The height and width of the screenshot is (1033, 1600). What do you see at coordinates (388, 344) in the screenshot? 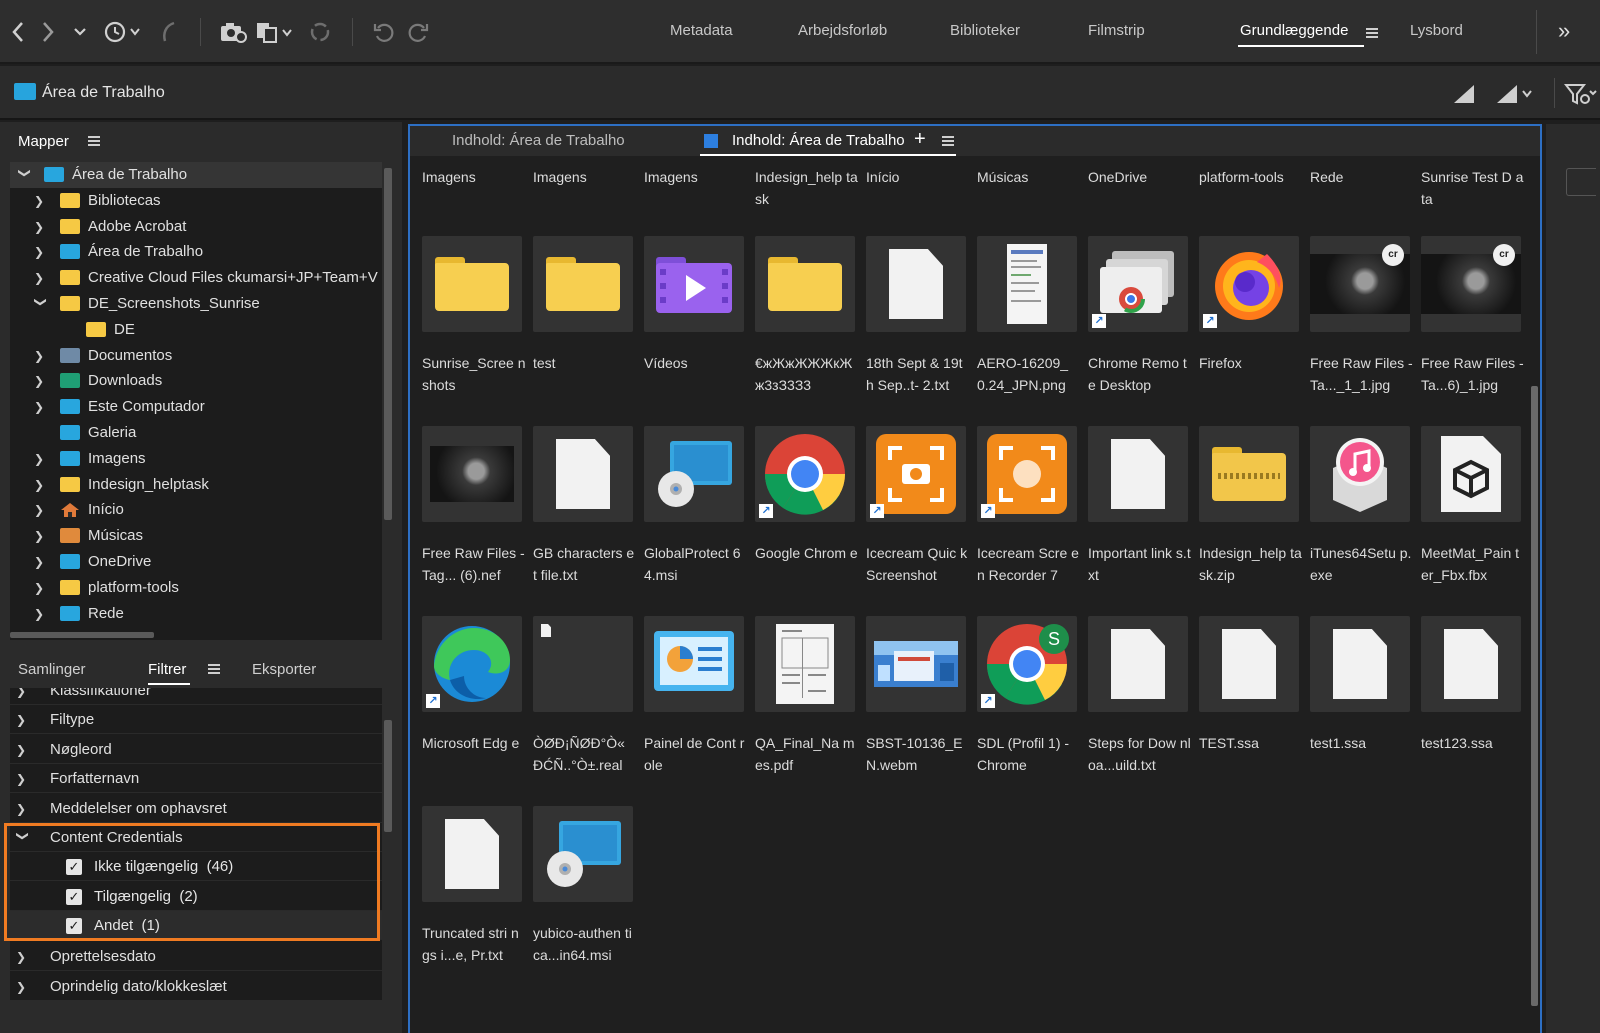
I see `folder-tree-scrollbar` at bounding box center [388, 344].